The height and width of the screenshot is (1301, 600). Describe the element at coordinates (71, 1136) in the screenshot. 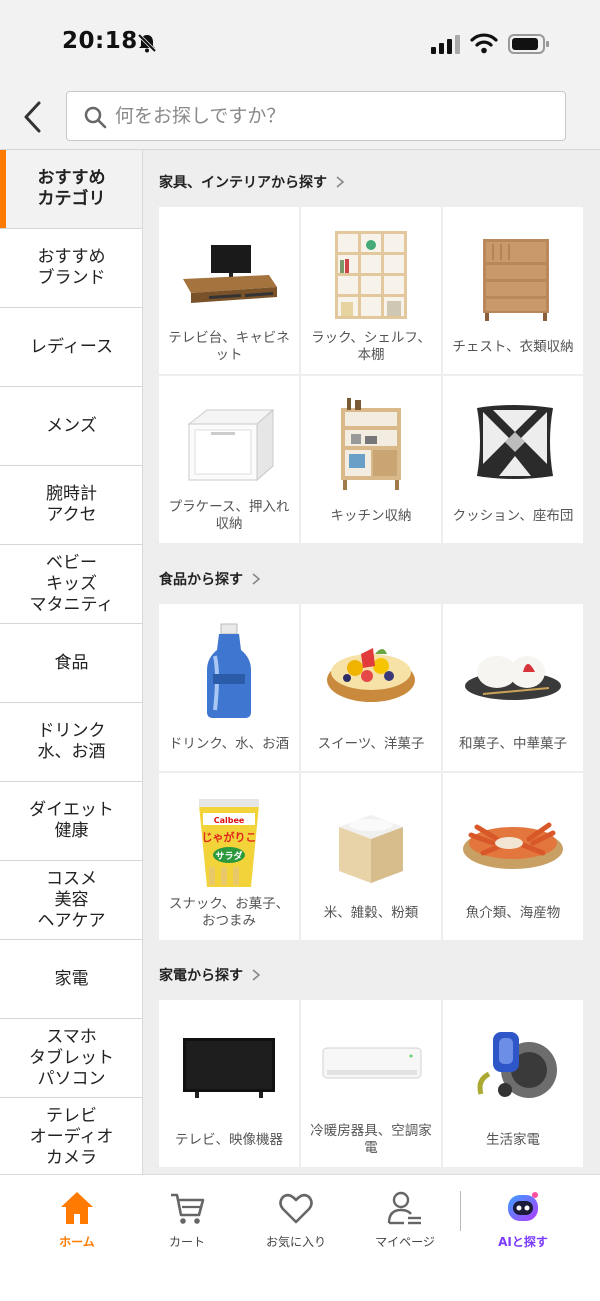

I see `sidebar-item-tv-audio-camera: テレビ オーディオ カメラ` at that location.